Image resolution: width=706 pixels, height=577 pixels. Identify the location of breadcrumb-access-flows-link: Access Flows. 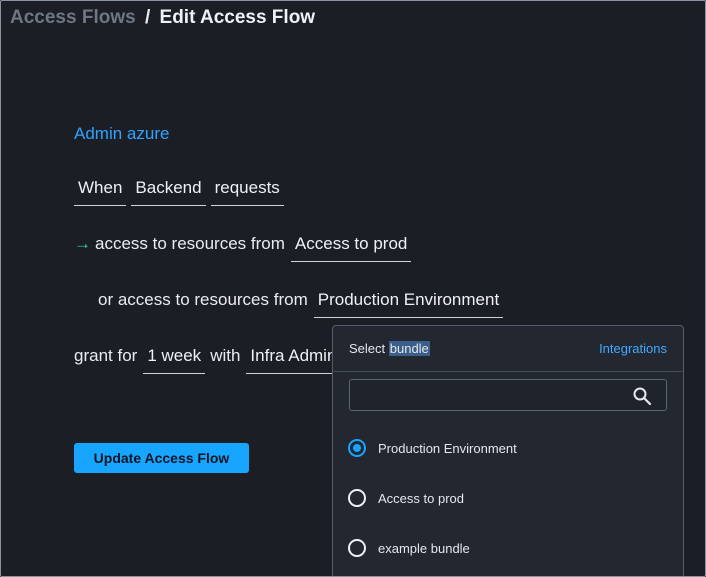
(73, 17).